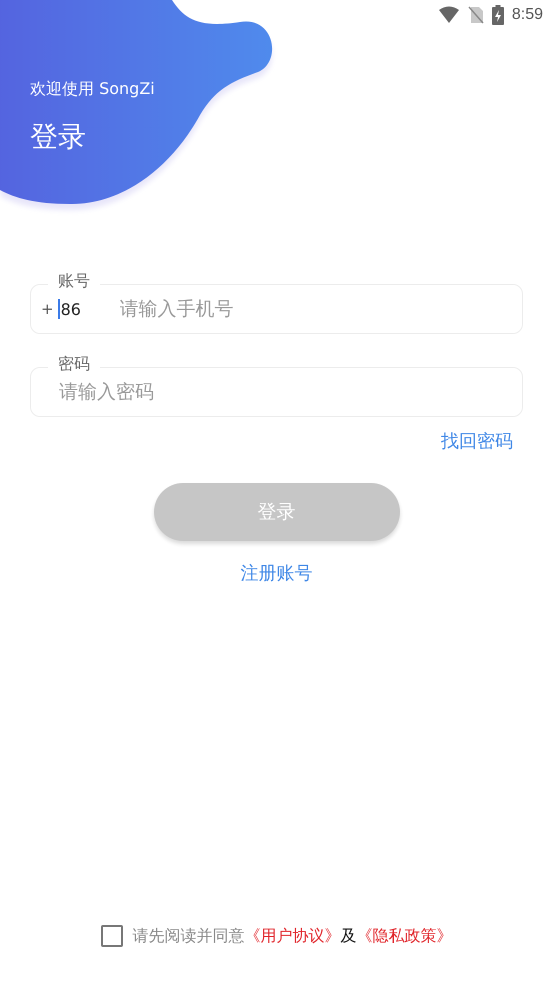  I want to click on policy-link: 《用户协议》, so click(292, 935).